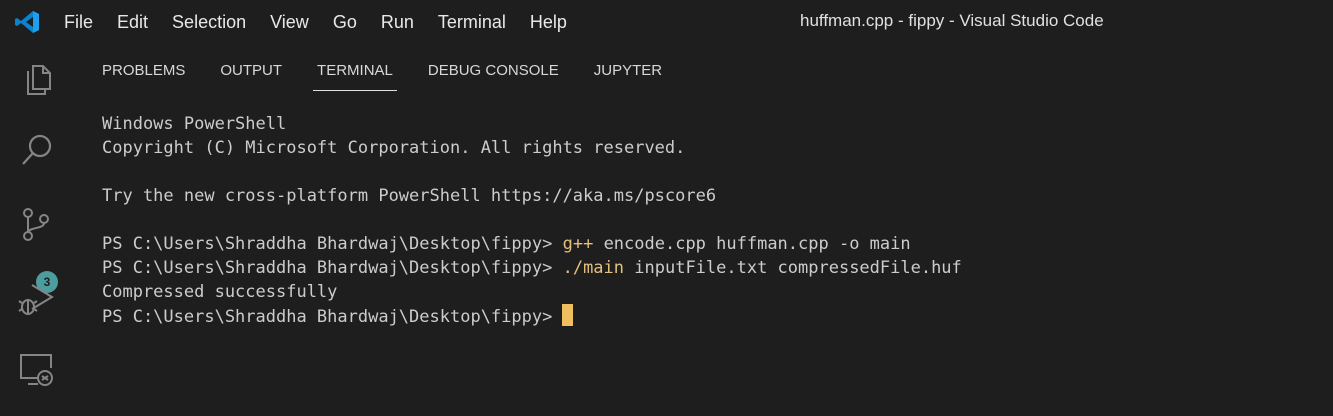  What do you see at coordinates (251, 75) in the screenshot?
I see `tab-output: OUTPUT` at bounding box center [251, 75].